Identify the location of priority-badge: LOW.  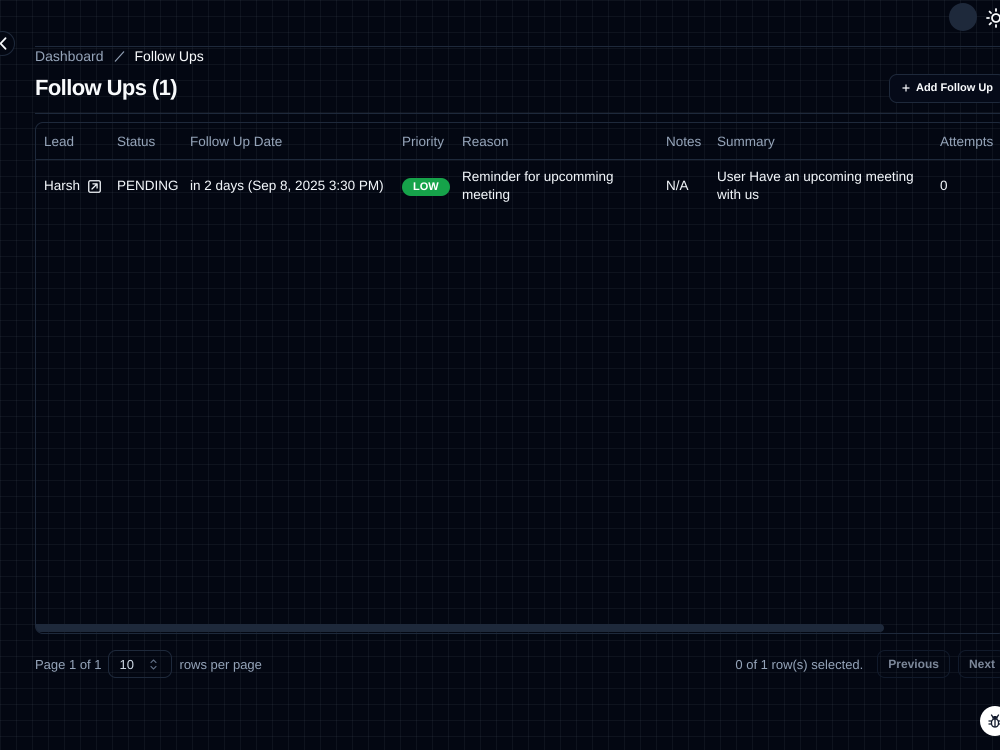
(426, 187).